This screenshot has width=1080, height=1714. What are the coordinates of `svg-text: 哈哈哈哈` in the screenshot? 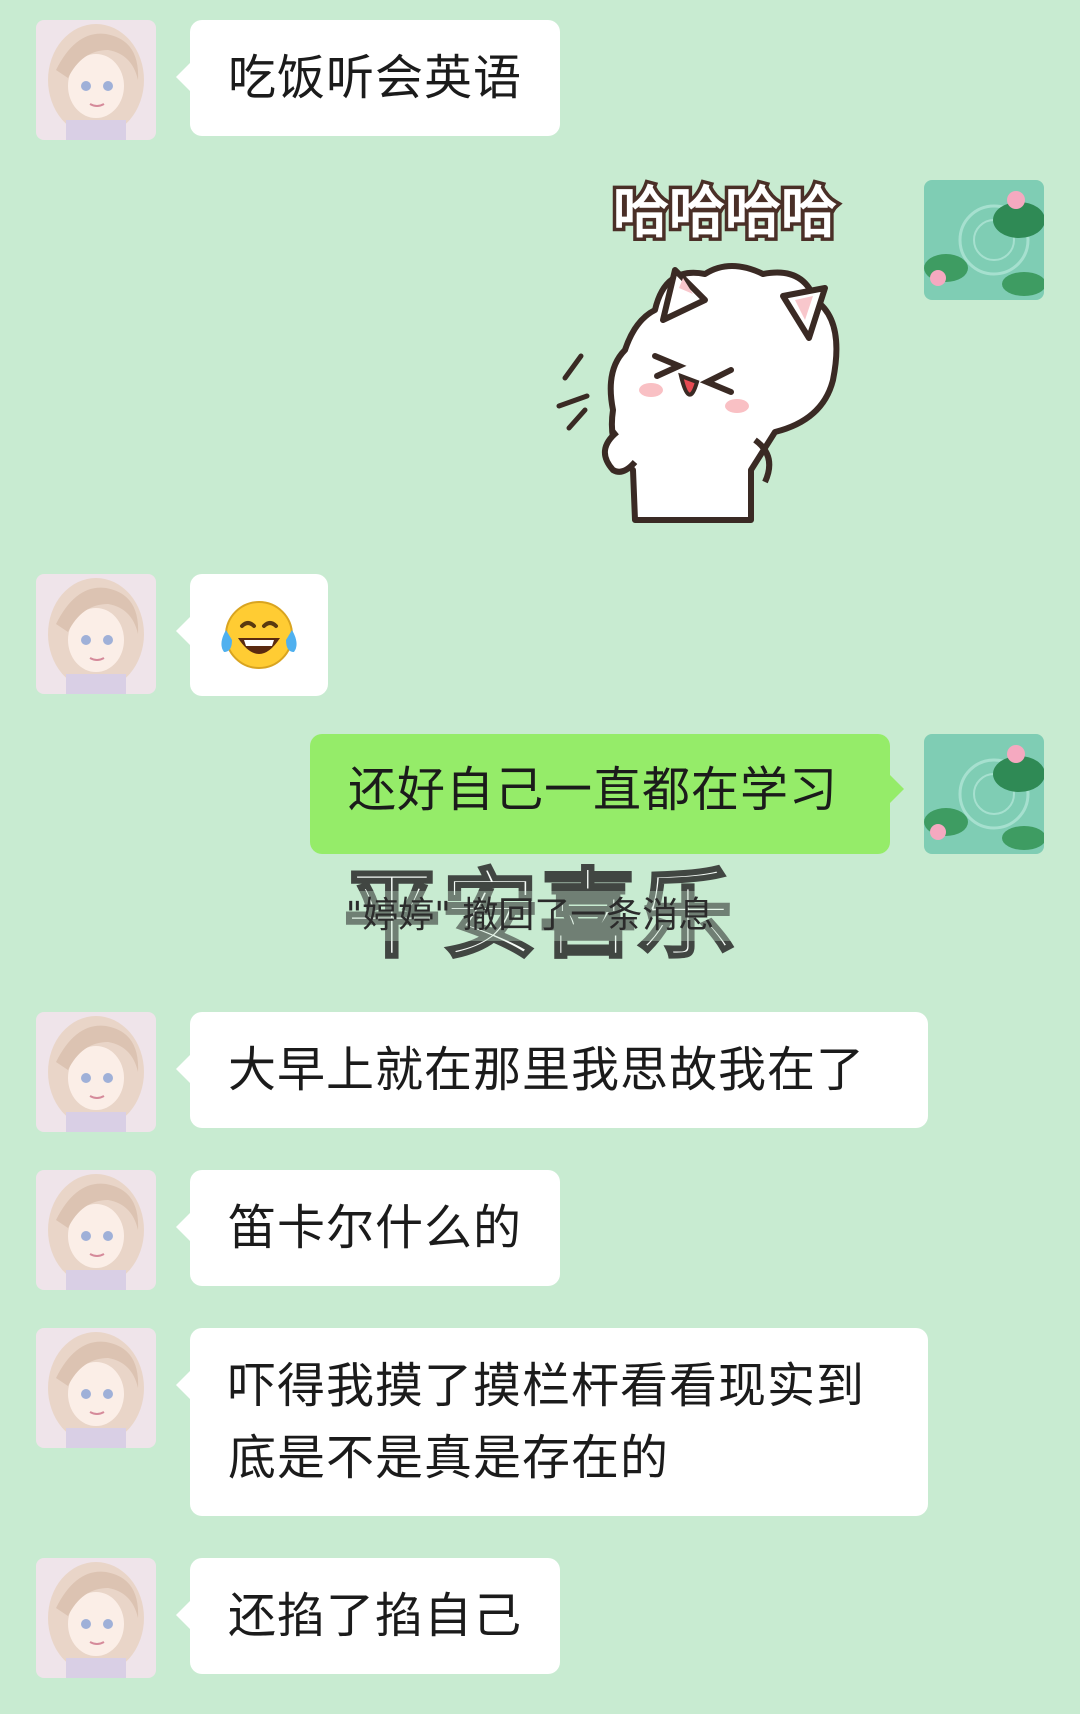 It's located at (725, 213).